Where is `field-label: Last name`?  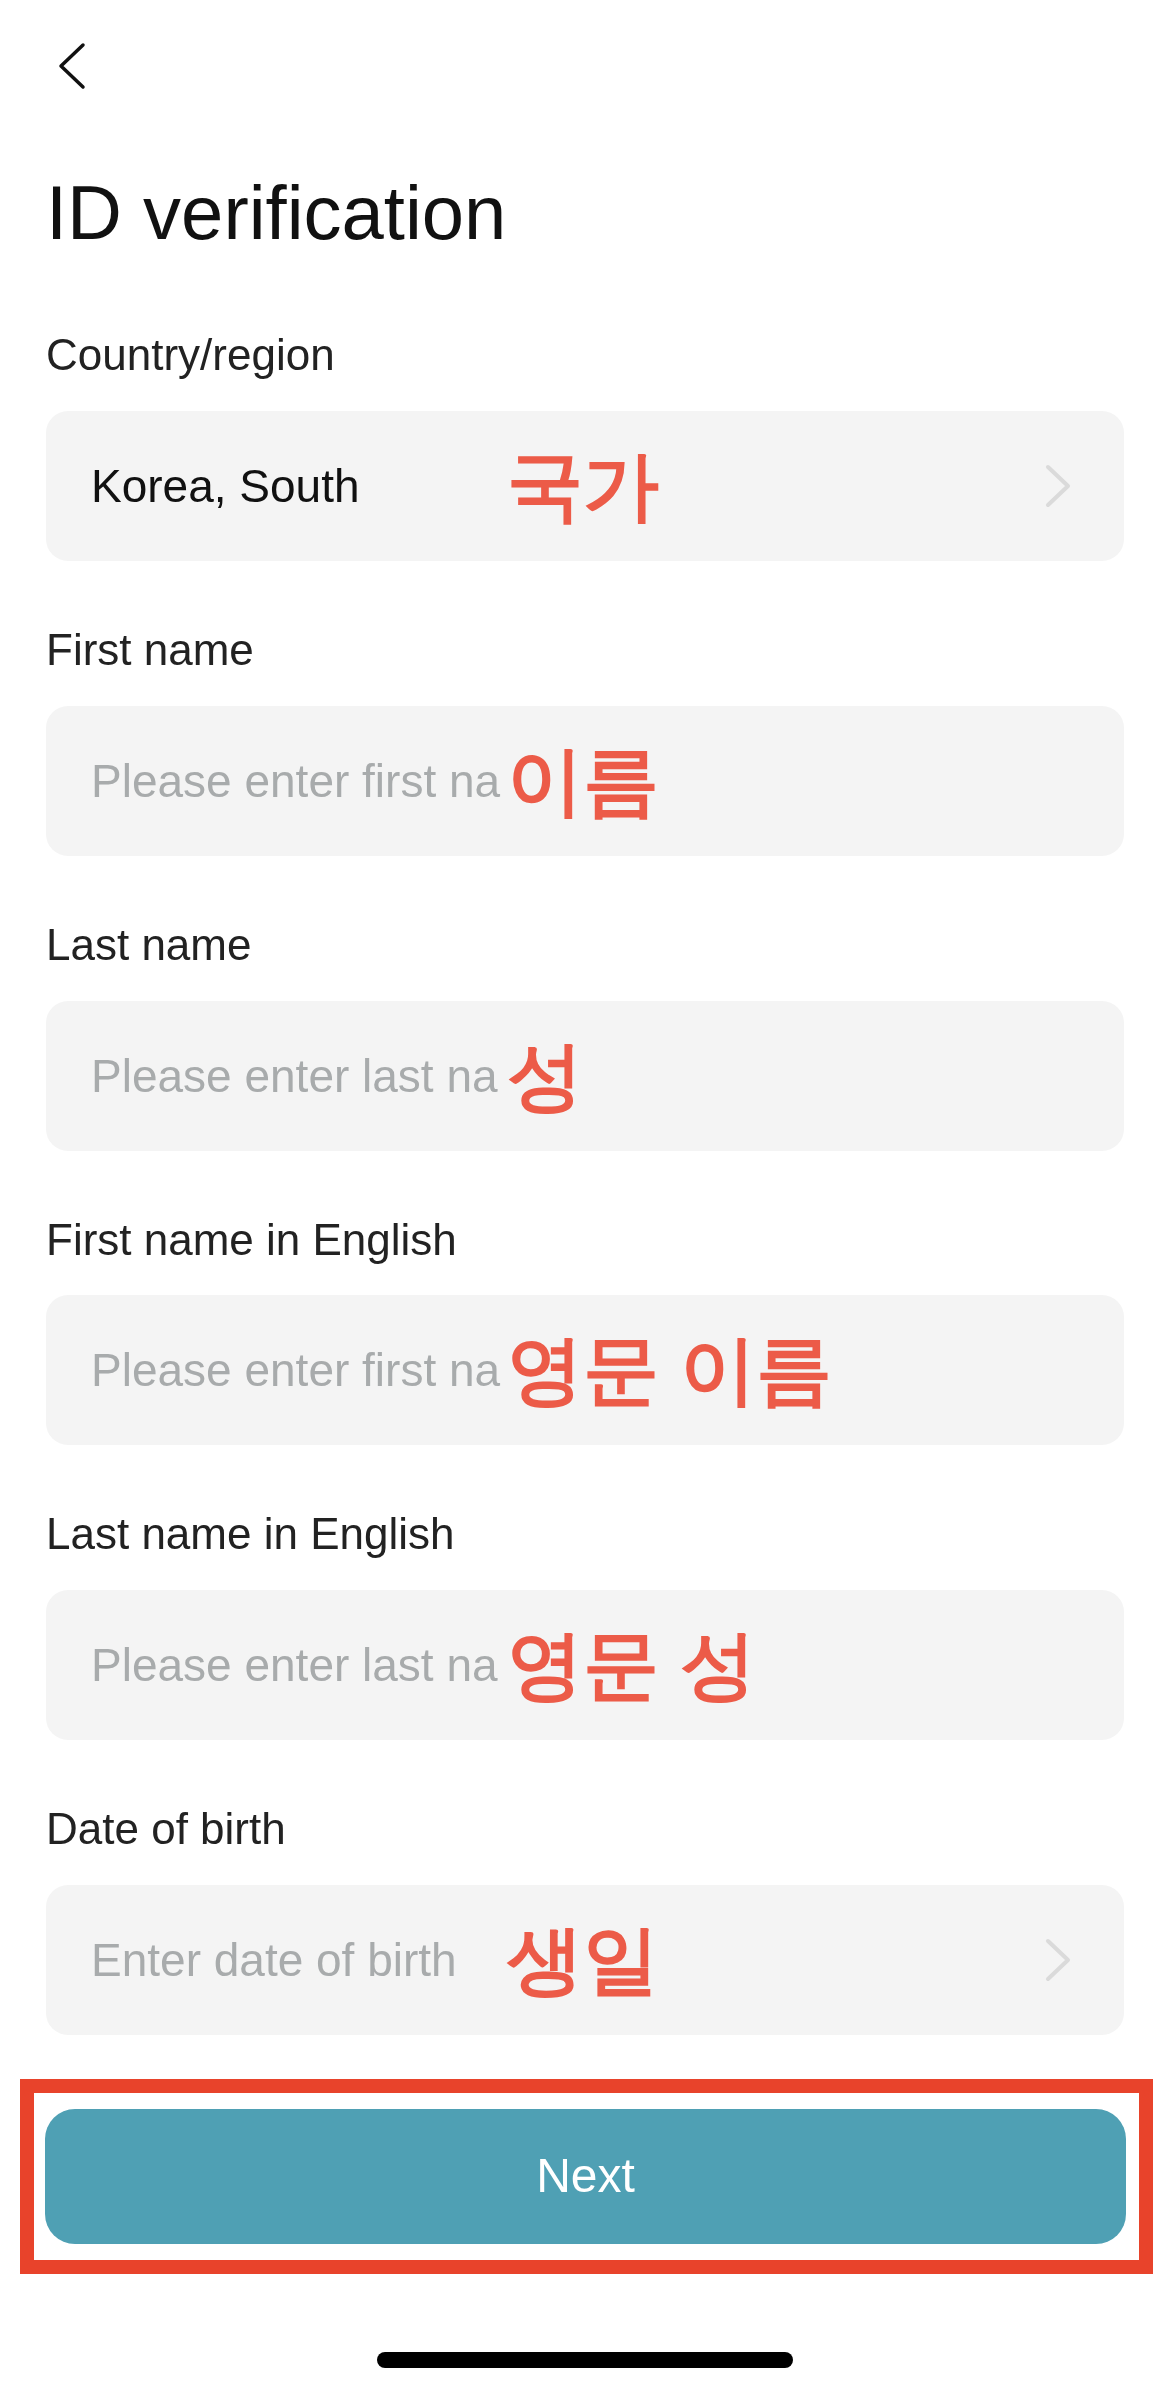
field-label: Last name is located at coordinates (149, 944).